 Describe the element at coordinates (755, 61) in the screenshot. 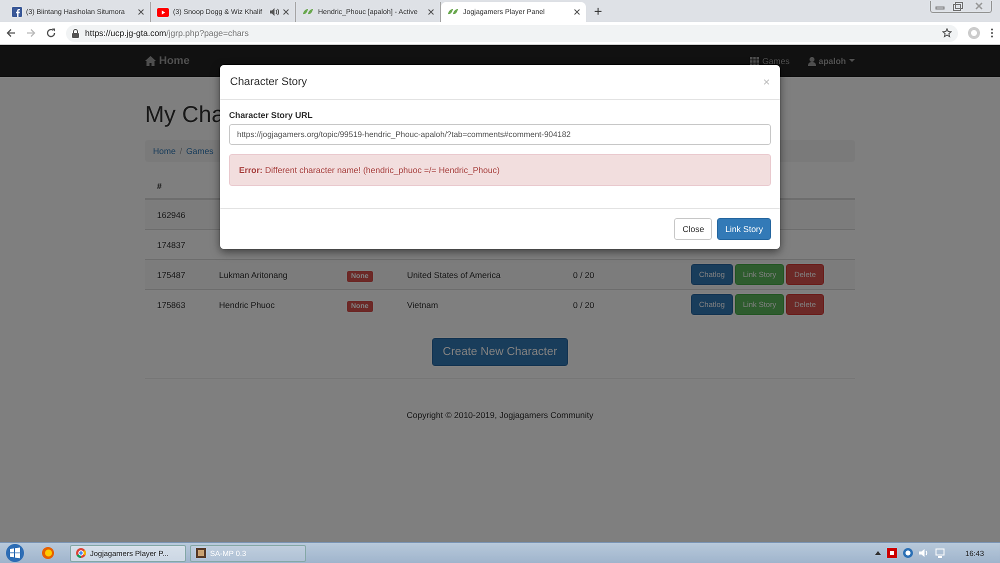

I see `grid-icon` at that location.